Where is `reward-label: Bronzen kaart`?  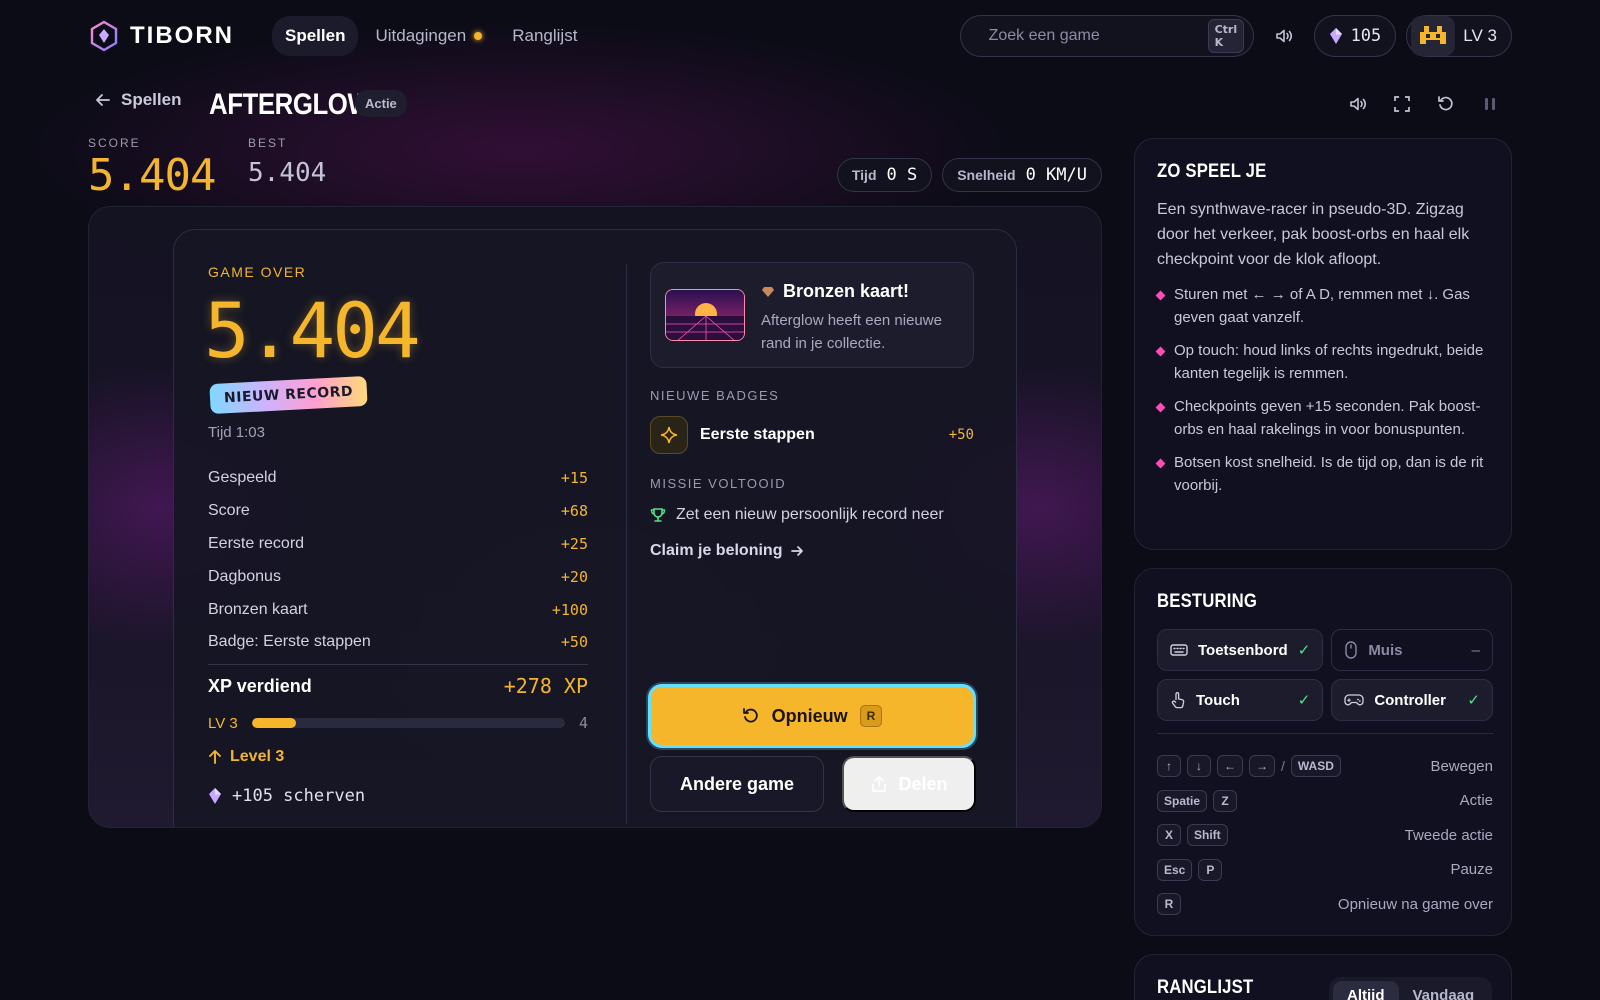 reward-label: Bronzen kaart is located at coordinates (258, 609).